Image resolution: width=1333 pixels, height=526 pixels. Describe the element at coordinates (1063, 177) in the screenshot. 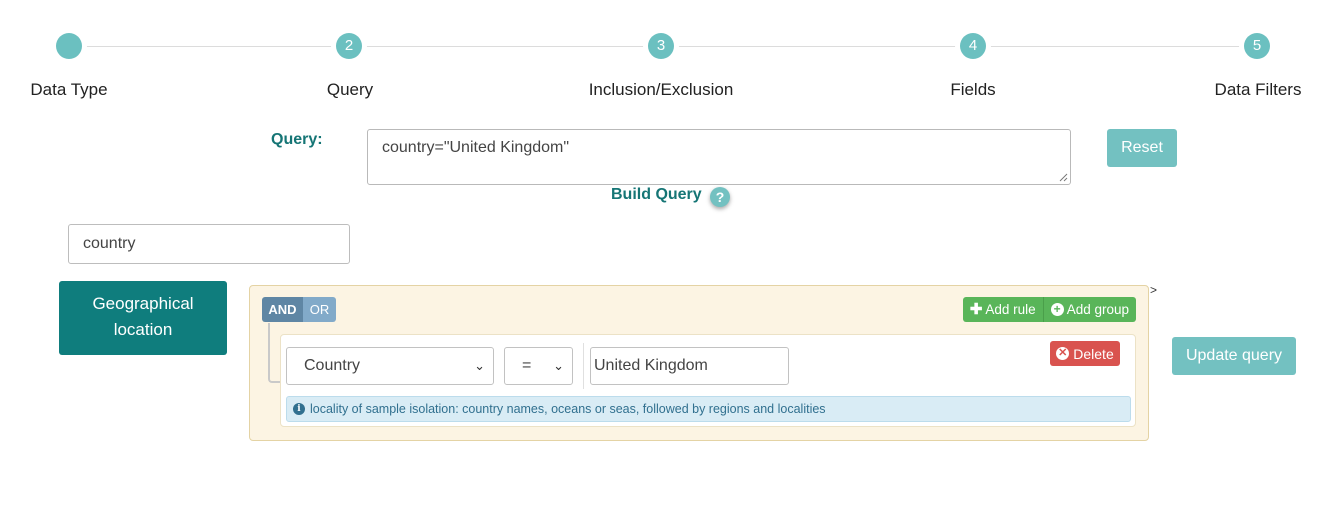

I see `resize-grip-icon` at that location.